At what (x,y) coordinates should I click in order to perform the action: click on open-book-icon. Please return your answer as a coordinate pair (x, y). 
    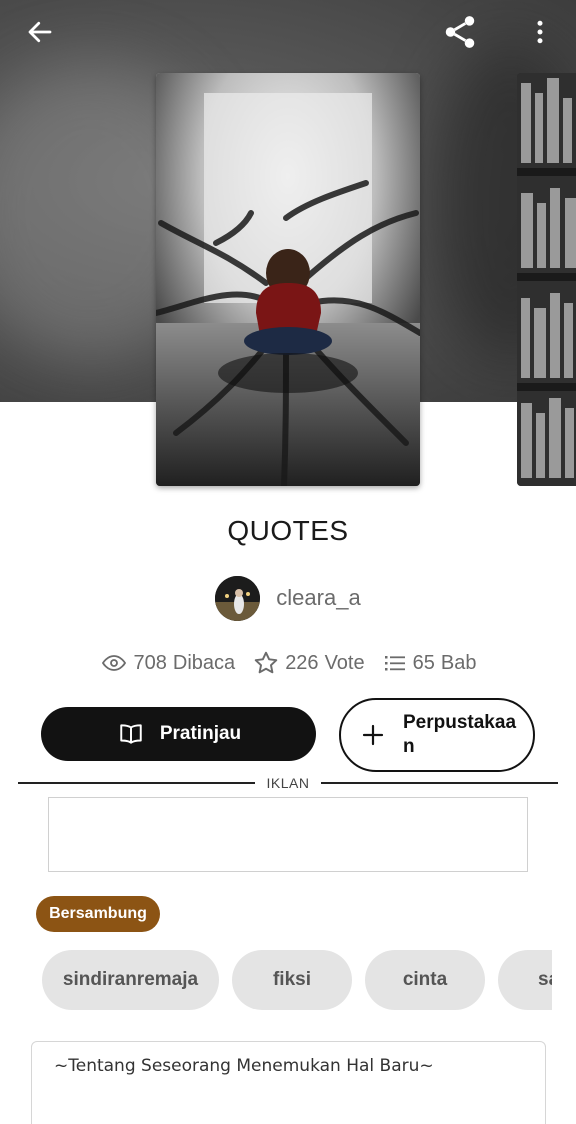
    Looking at the image, I should click on (131, 734).